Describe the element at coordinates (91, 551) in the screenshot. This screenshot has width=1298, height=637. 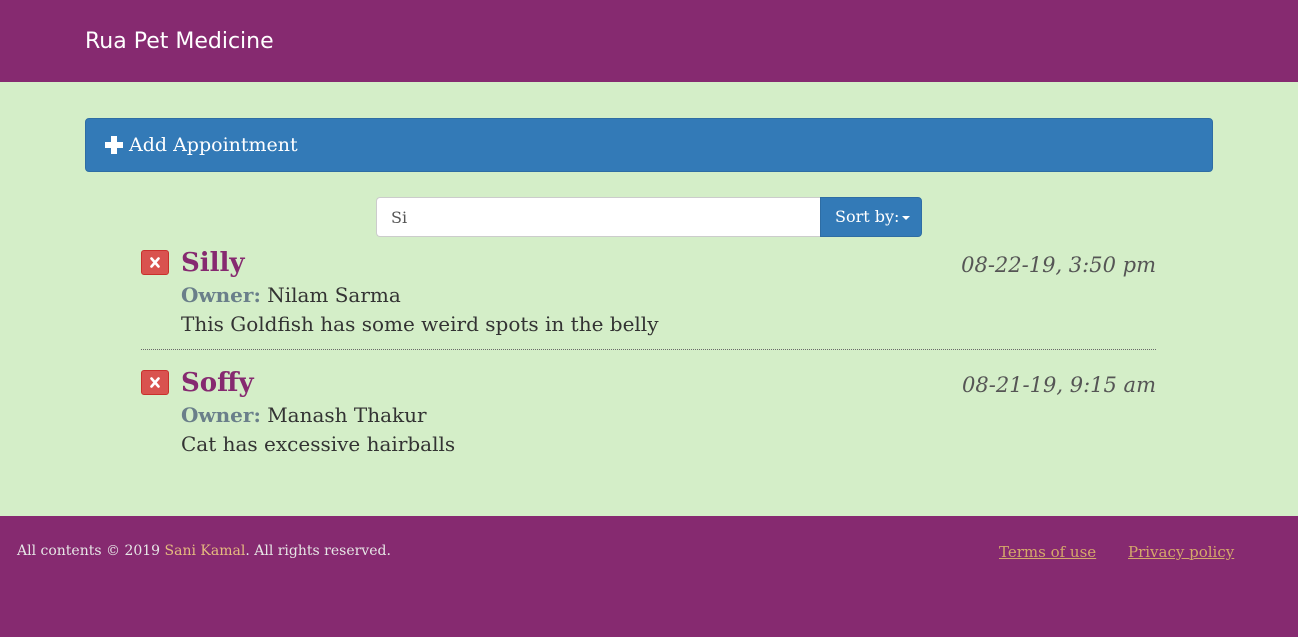
I see `copyright-prefix: All contents © 2019` at that location.